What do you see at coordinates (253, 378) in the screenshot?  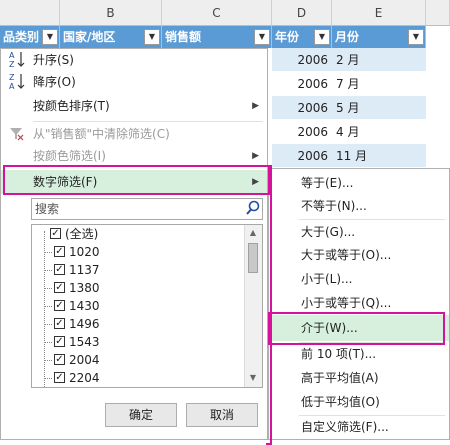 I see `scroll-down-icon: ▼` at bounding box center [253, 378].